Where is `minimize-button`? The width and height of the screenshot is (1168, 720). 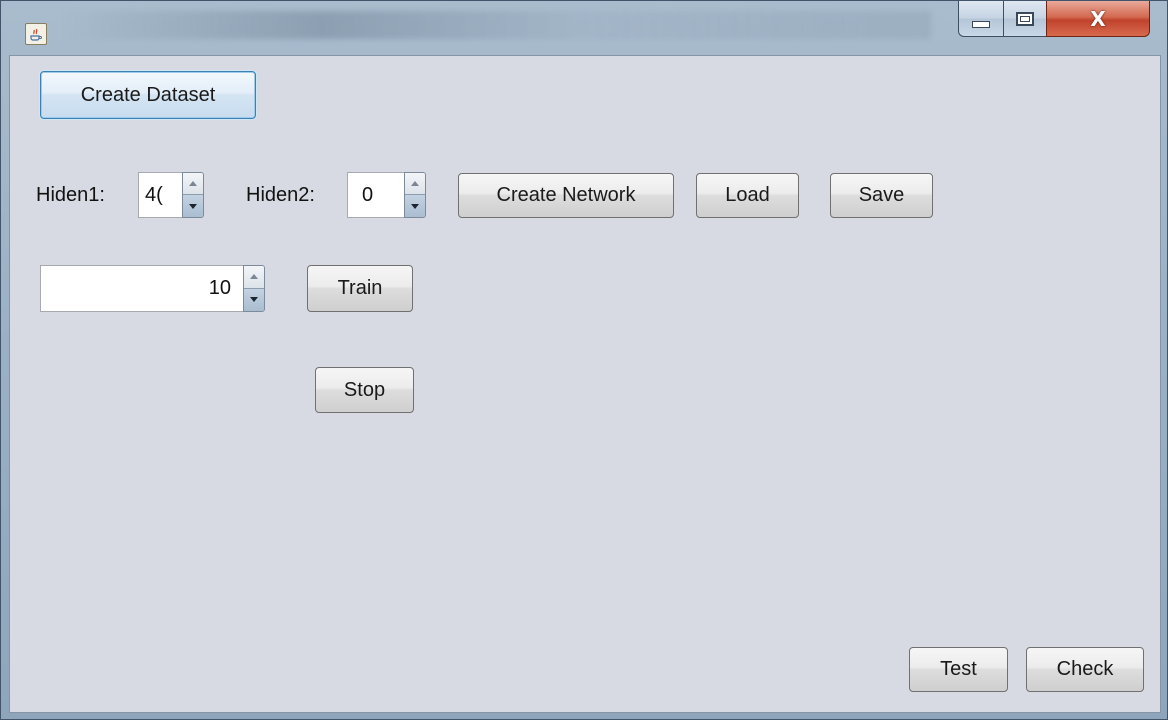
minimize-button is located at coordinates (981, 19).